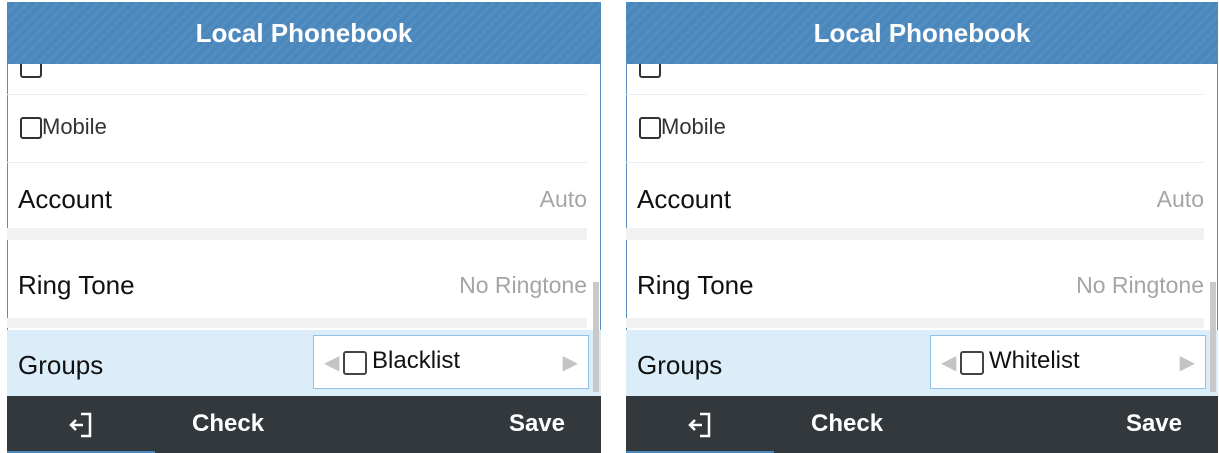 The image size is (1219, 453). Describe the element at coordinates (1034, 360) in the screenshot. I see `group-option-label: Whitelist` at that location.